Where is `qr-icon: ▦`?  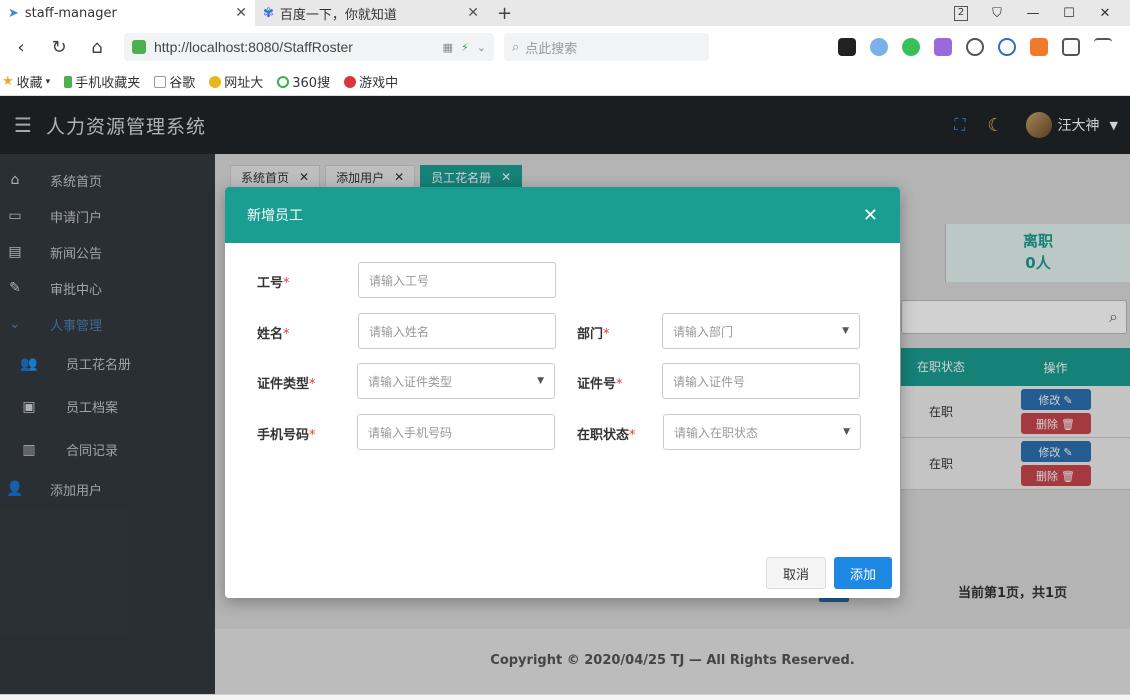
qr-icon: ▦ is located at coordinates (448, 47).